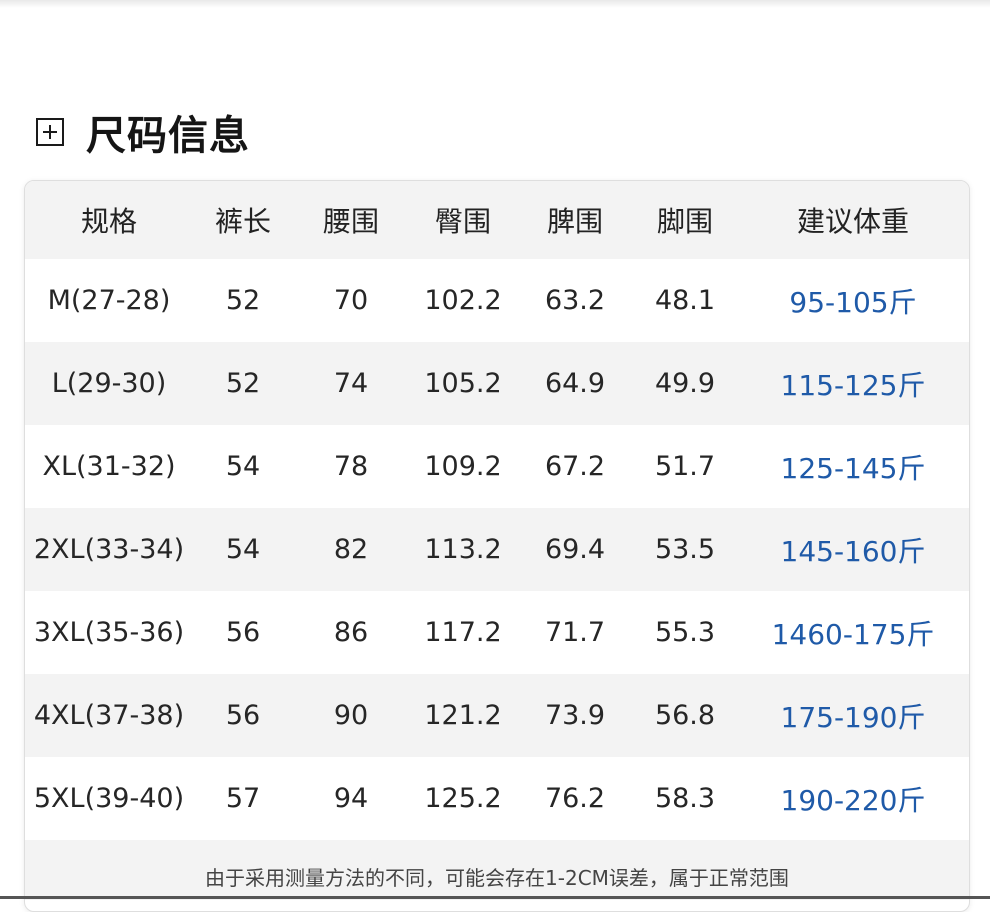 The image size is (990, 912). What do you see at coordinates (351, 632) in the screenshot?
I see `cell-waist: 86` at bounding box center [351, 632].